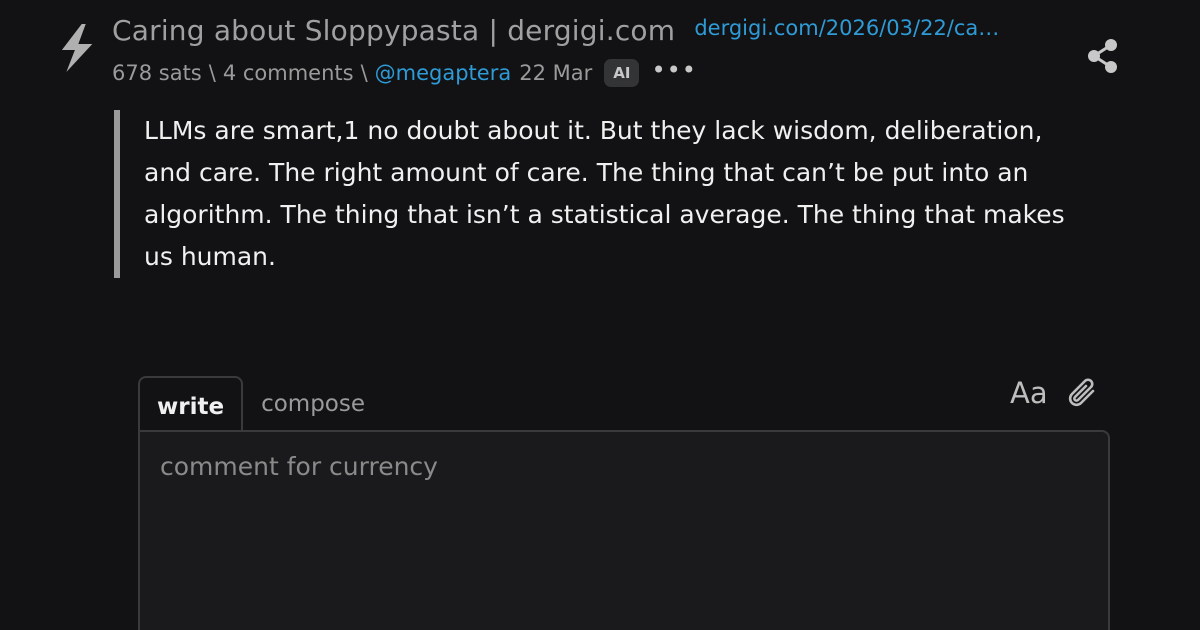  I want to click on comments-link: 4 comments, so click(288, 73).